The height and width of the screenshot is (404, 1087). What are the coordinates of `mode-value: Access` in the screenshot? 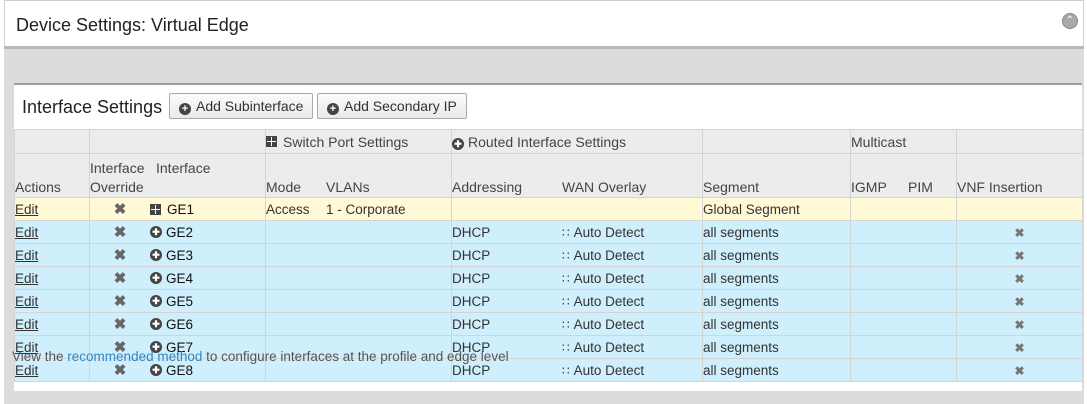 It's located at (288, 209).